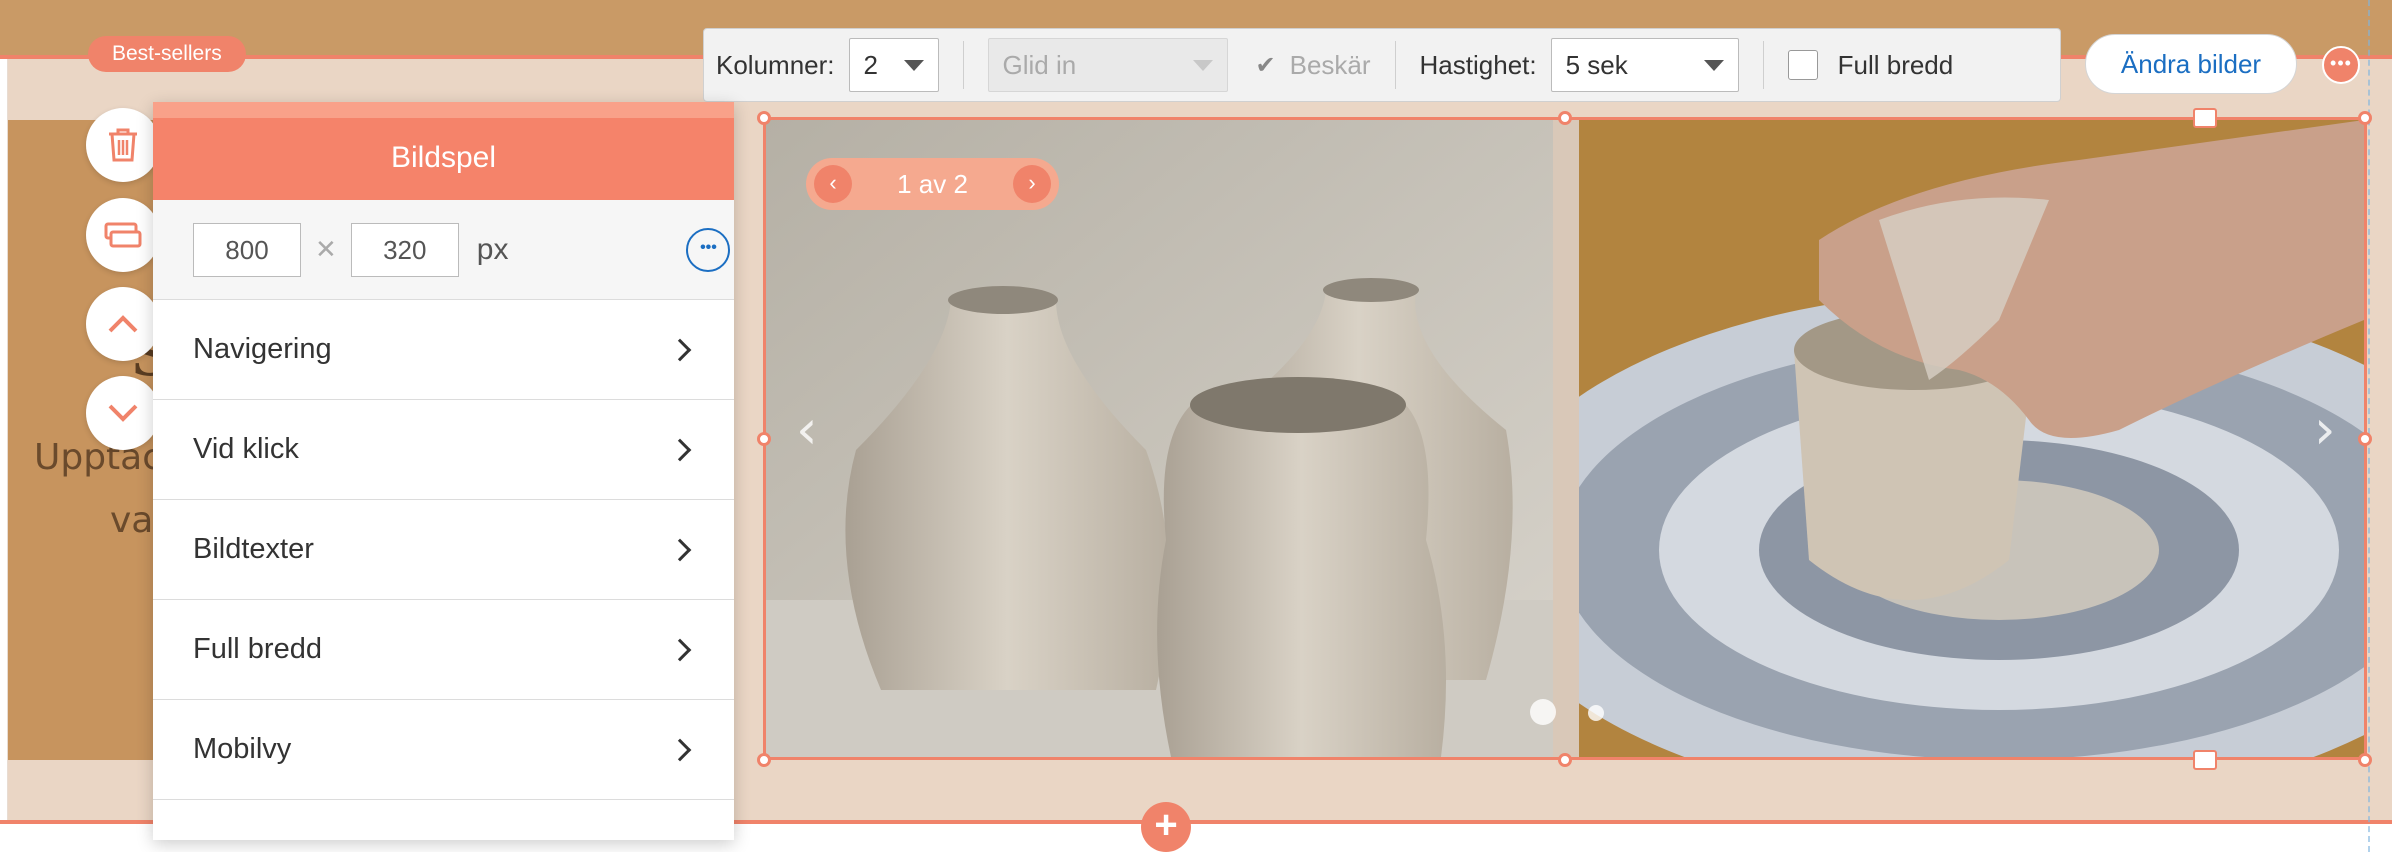  Describe the element at coordinates (893, 65) in the screenshot. I see `columns-select: 2` at that location.